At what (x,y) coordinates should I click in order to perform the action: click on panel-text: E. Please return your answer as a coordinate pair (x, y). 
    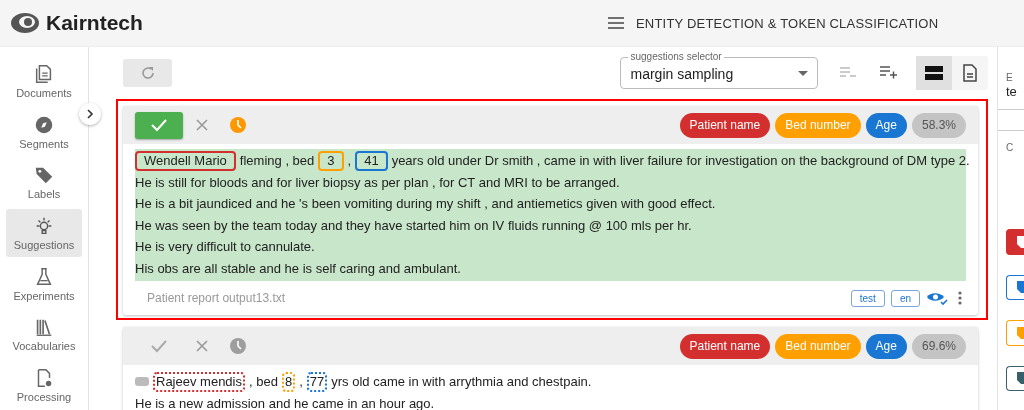
    Looking at the image, I should click on (1010, 78).